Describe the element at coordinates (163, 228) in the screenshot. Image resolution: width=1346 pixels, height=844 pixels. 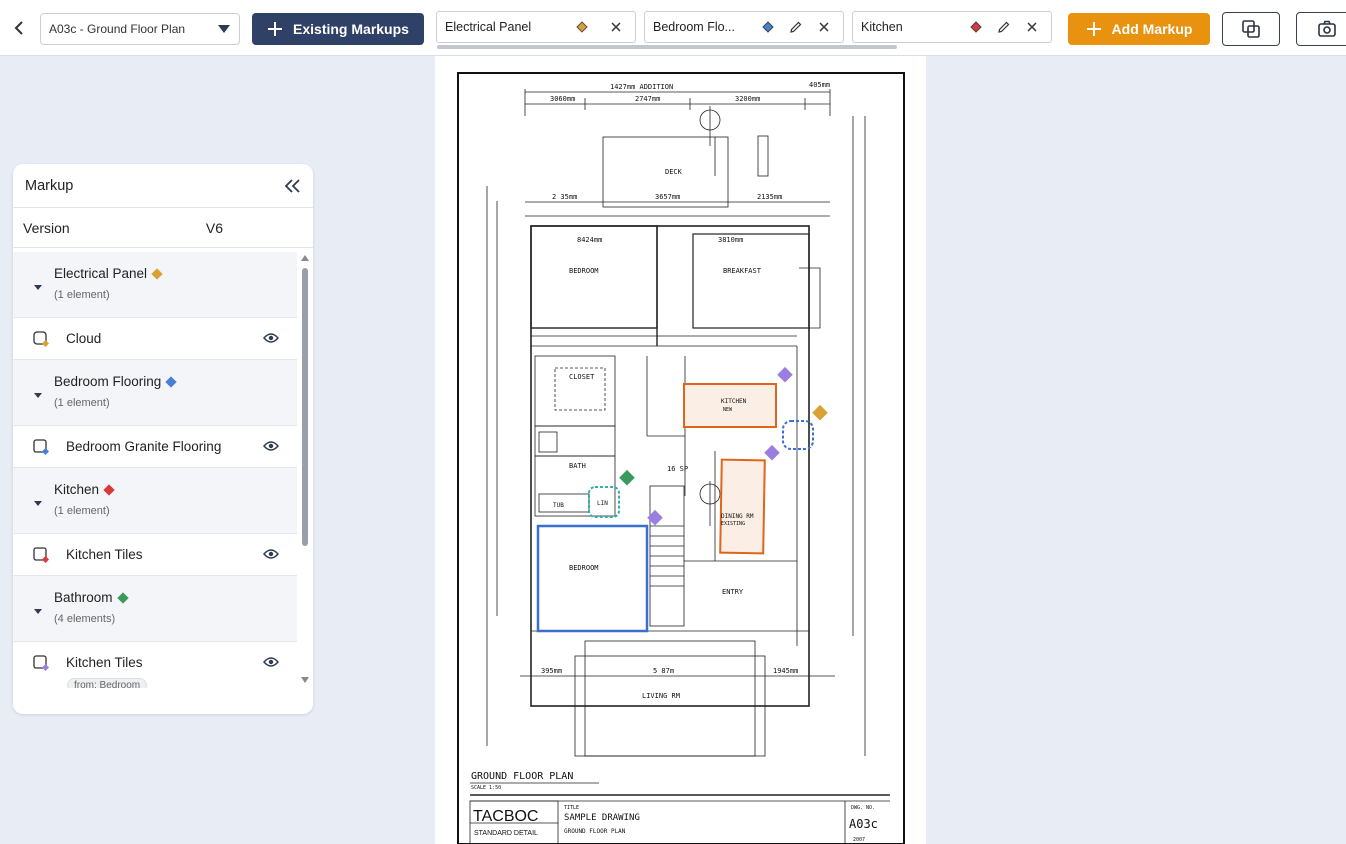
I see `version-row: Version V6` at that location.